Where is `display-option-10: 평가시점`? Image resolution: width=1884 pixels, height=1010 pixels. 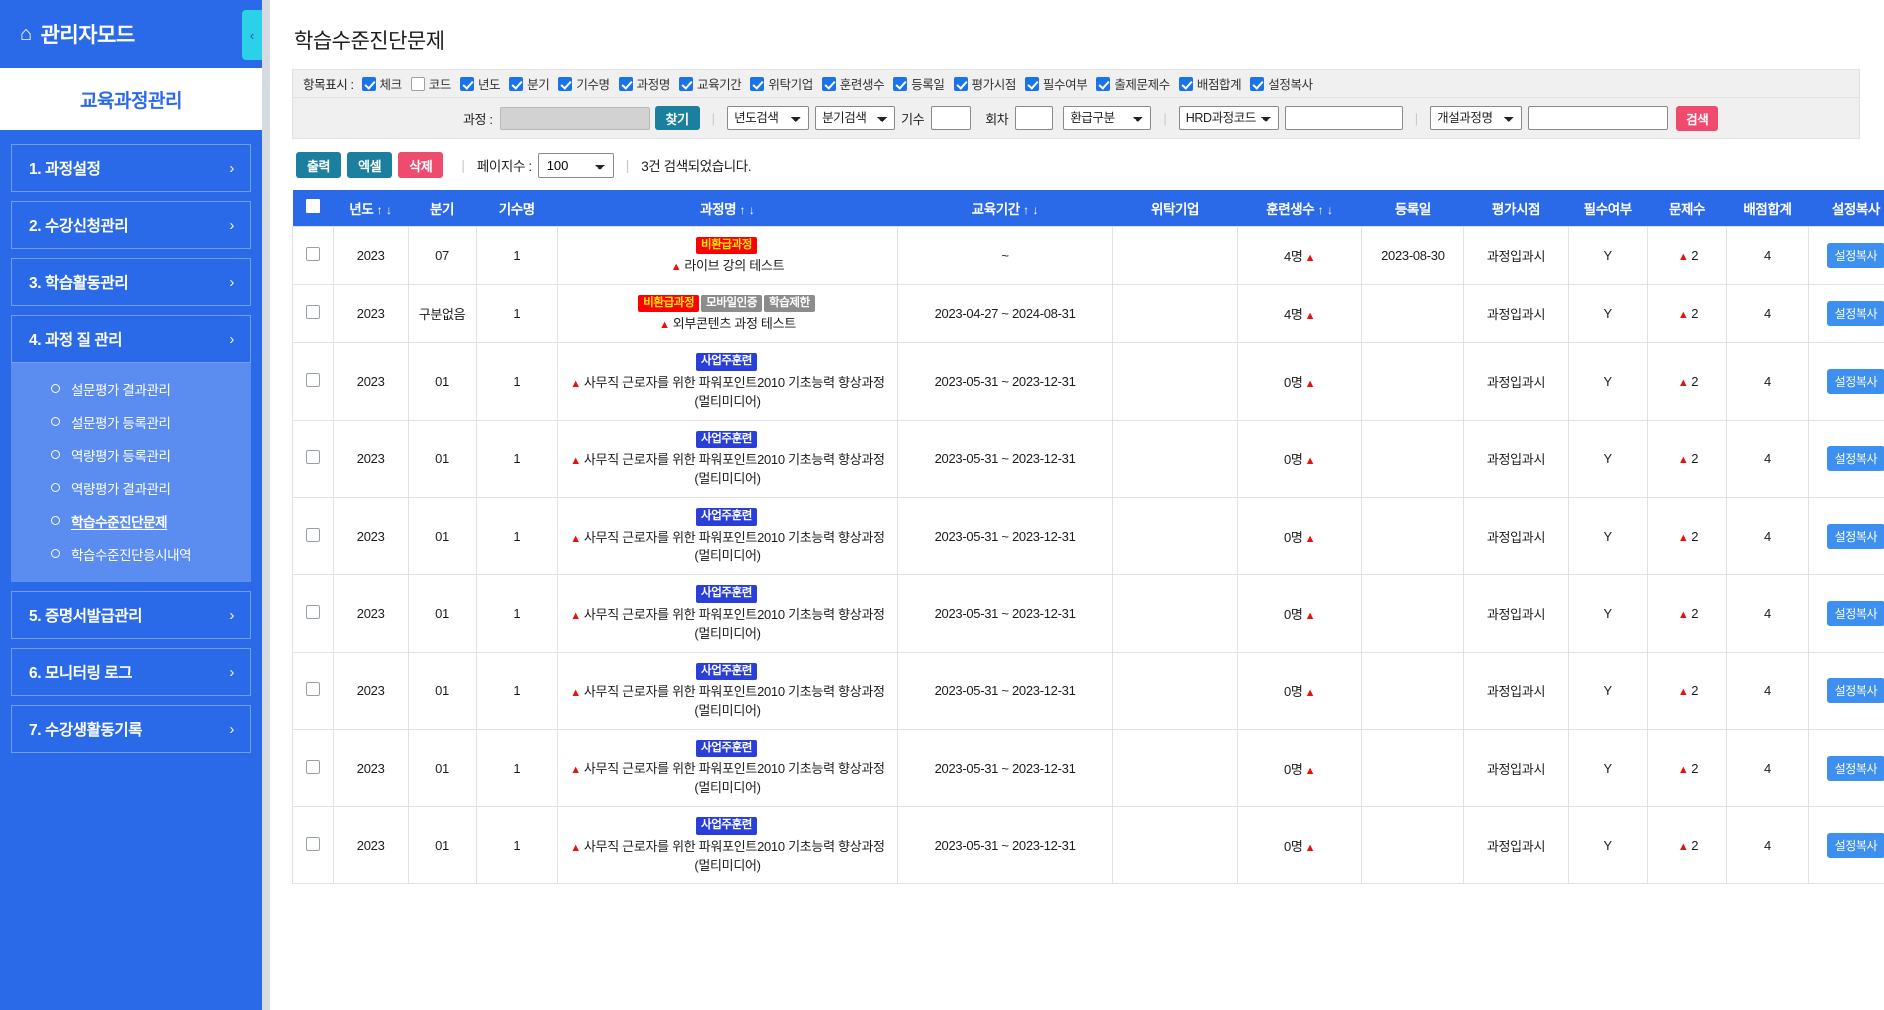
display-option-10: 평가시점 is located at coordinates (984, 83).